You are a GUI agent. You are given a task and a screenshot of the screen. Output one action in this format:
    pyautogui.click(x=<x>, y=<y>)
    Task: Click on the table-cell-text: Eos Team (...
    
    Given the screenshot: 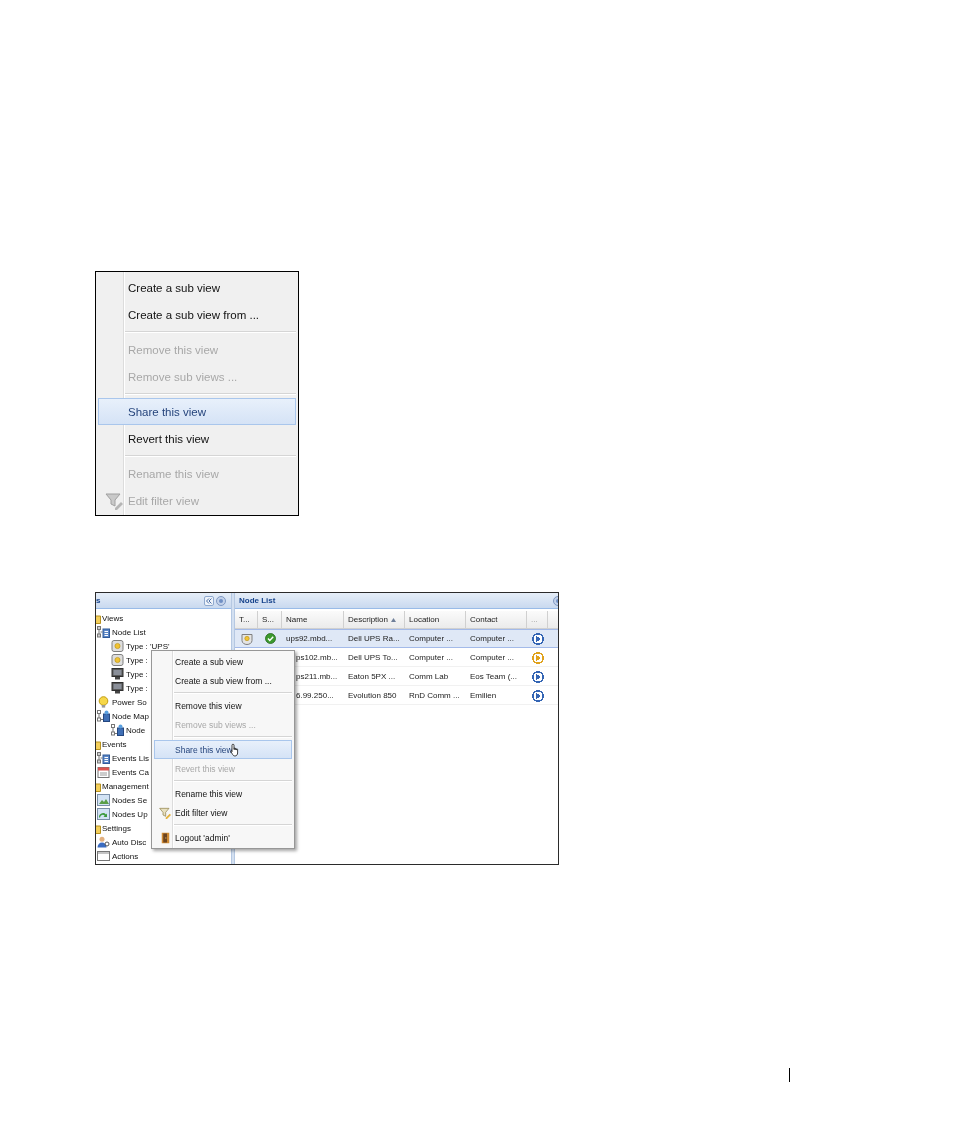 What is the action you would take?
    pyautogui.click(x=493, y=677)
    